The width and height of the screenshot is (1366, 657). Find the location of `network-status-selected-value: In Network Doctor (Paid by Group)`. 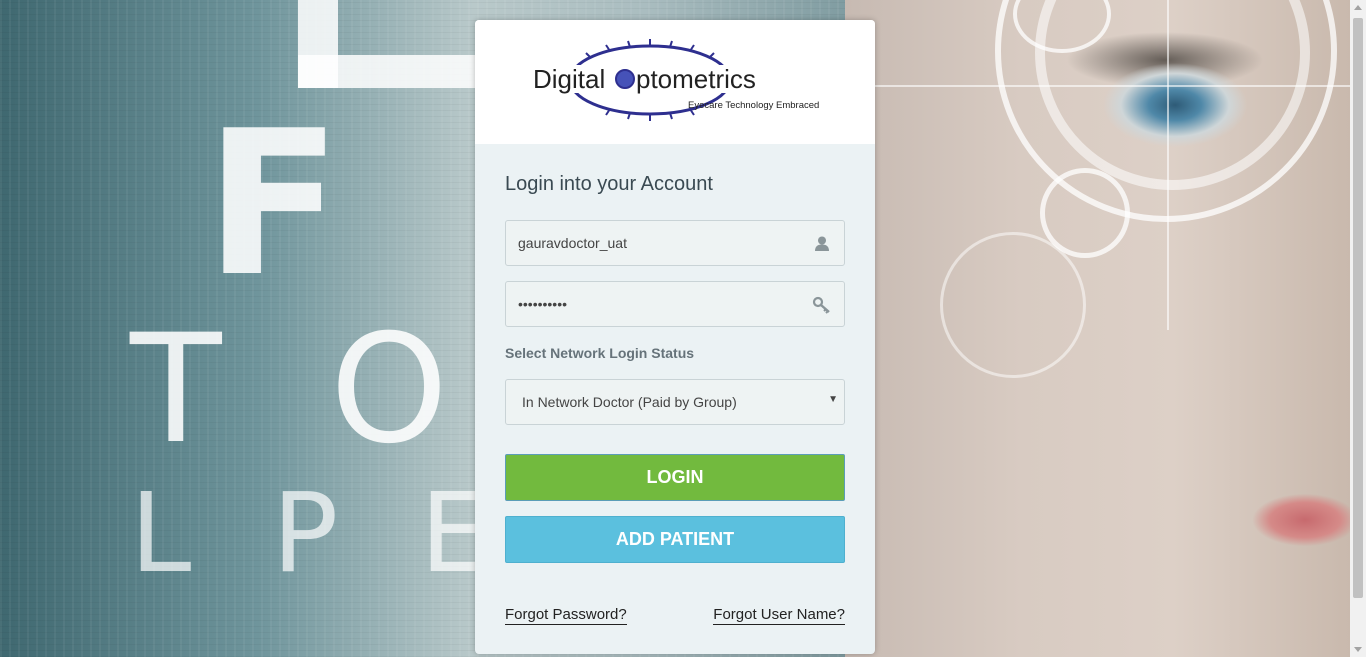

network-status-selected-value: In Network Doctor (Paid by Group) is located at coordinates (629, 402).